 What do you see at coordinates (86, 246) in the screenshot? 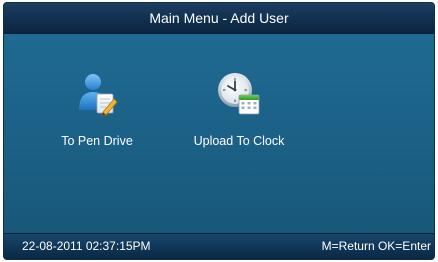
I see `status-datetime: 22-08-2011 02:37:15PM` at bounding box center [86, 246].